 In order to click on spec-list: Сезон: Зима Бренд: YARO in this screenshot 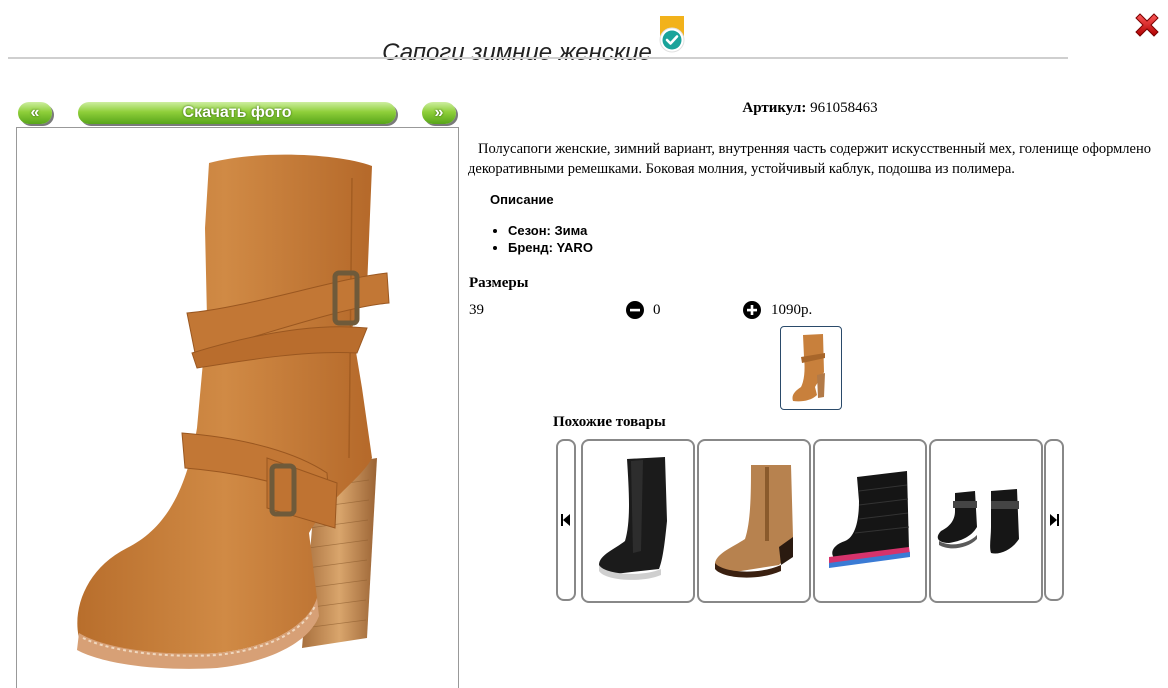, I will do `click(541, 239)`.